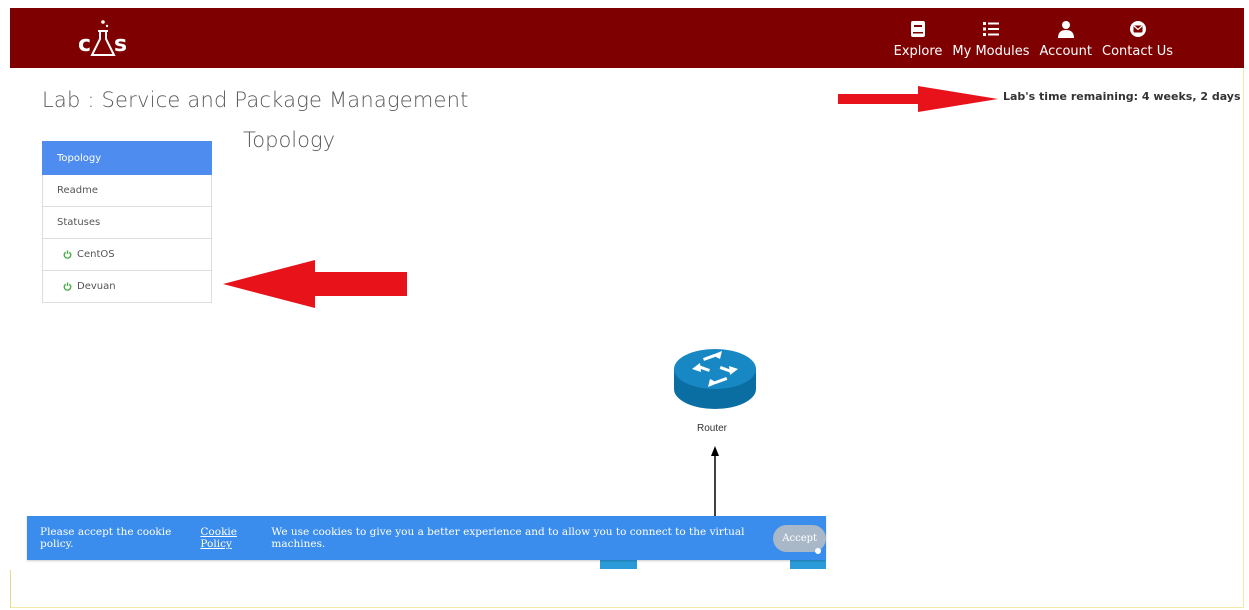 This screenshot has width=1249, height=610. I want to click on contact-icon, so click(1137, 29).